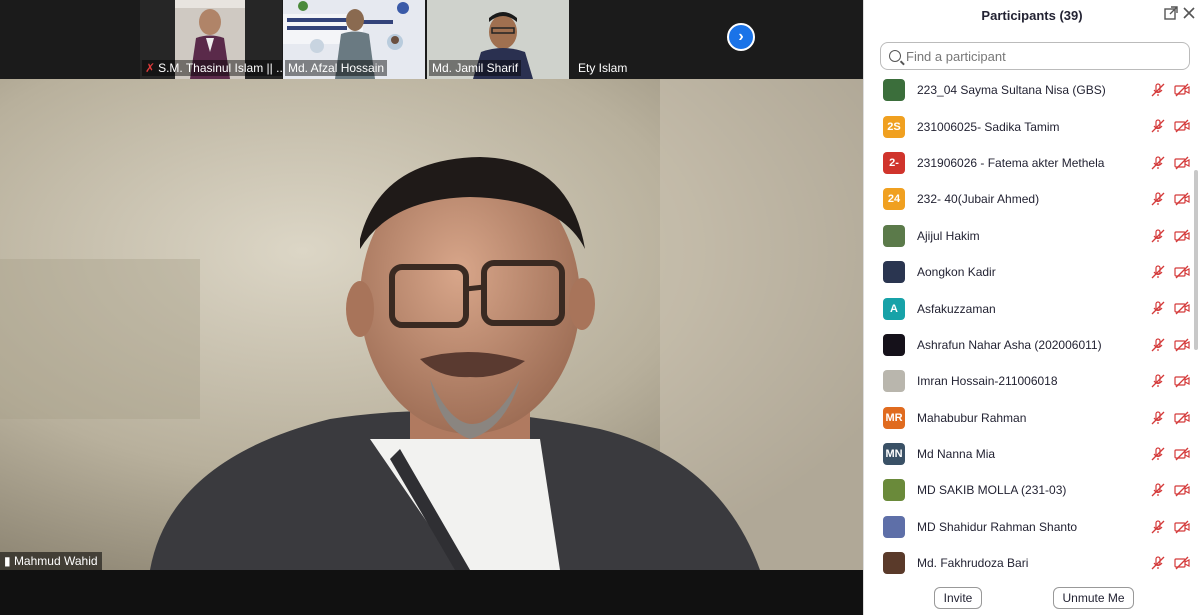 Image resolution: width=1200 pixels, height=615 pixels. I want to click on participant-row: MD Shahidur Rahman Shanto, so click(1029, 527).